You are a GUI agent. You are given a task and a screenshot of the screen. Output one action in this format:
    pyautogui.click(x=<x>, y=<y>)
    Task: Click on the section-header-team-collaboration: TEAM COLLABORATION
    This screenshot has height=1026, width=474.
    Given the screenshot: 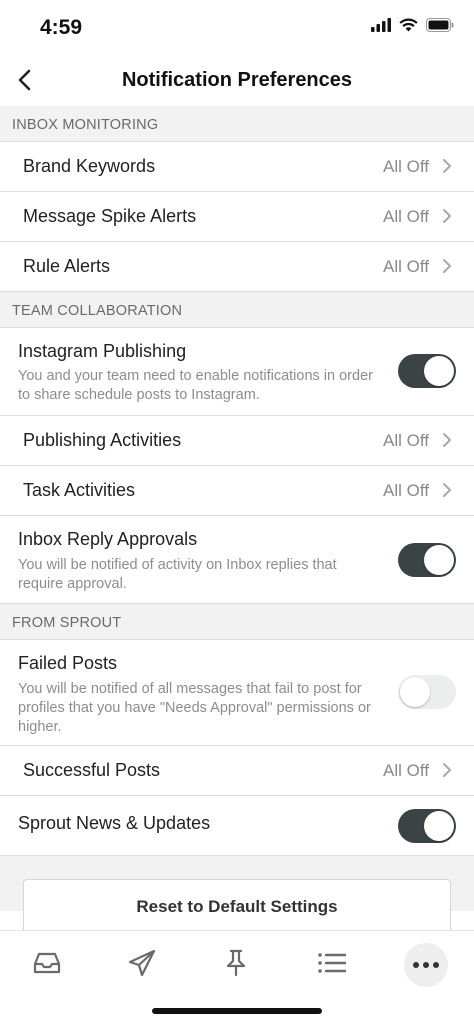 What is the action you would take?
    pyautogui.click(x=237, y=310)
    